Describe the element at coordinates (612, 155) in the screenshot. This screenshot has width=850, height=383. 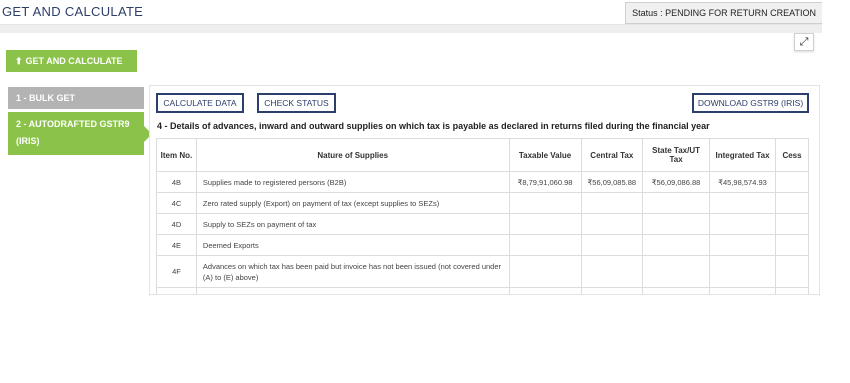
I see `col-central-tax: Central Tax` at that location.